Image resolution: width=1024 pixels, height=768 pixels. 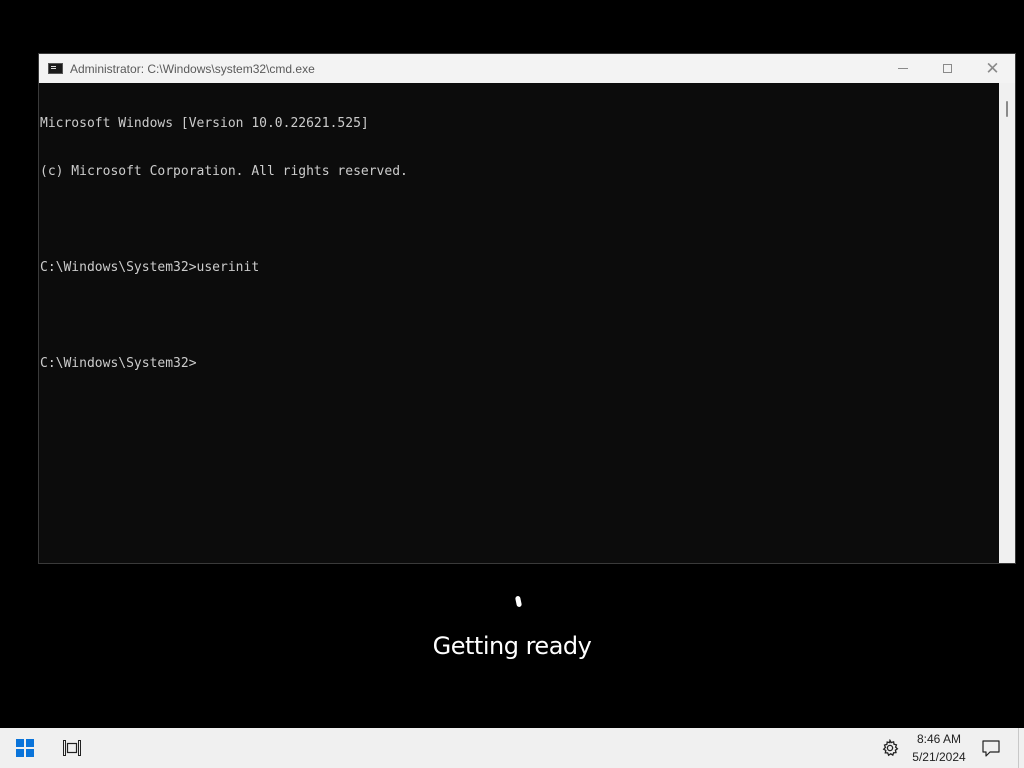 I want to click on windows-start-icon, so click(x=25, y=748).